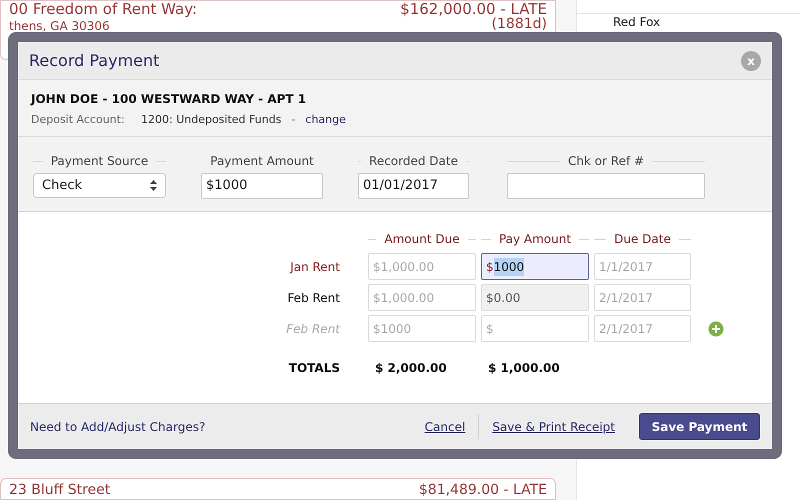 The width and height of the screenshot is (800, 500). What do you see at coordinates (473, 9) in the screenshot?
I see `balance-text: $162,000.00 - LATE` at bounding box center [473, 9].